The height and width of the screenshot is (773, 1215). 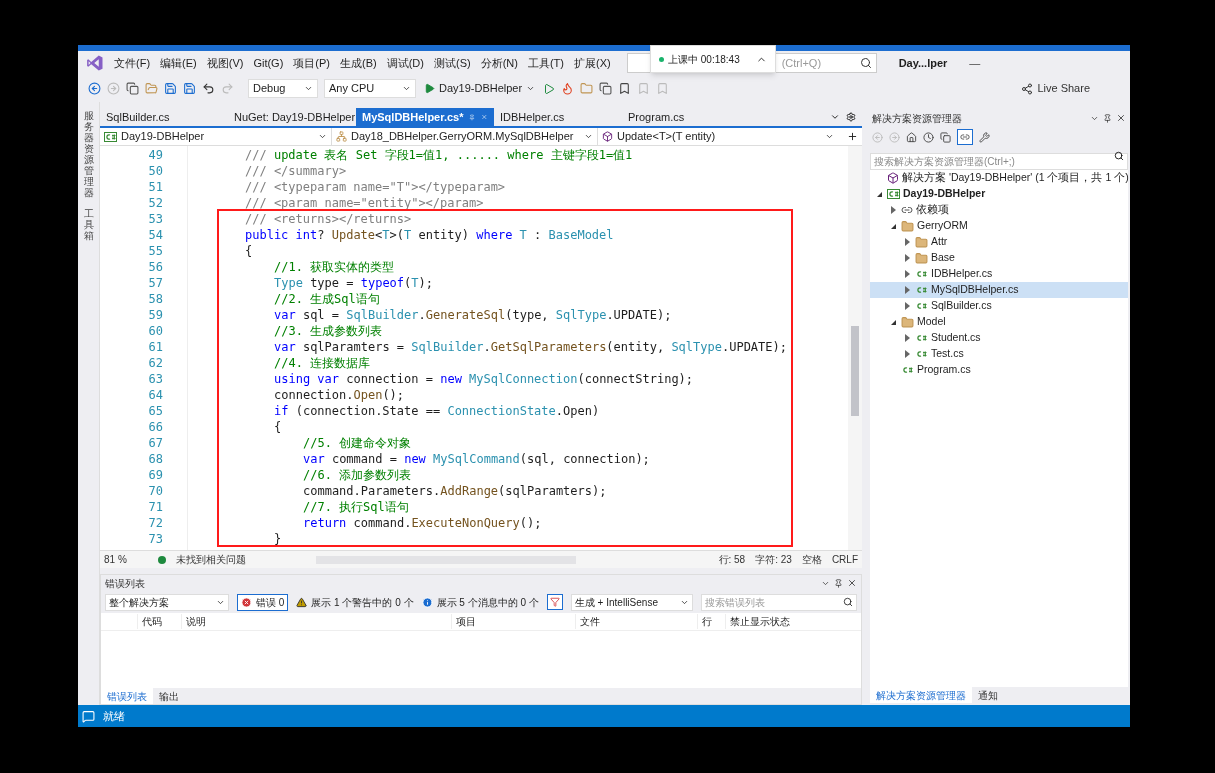 What do you see at coordinates (375, 187) in the screenshot?
I see `code-line: /// <typeparam name="T"></typeparam>` at bounding box center [375, 187].